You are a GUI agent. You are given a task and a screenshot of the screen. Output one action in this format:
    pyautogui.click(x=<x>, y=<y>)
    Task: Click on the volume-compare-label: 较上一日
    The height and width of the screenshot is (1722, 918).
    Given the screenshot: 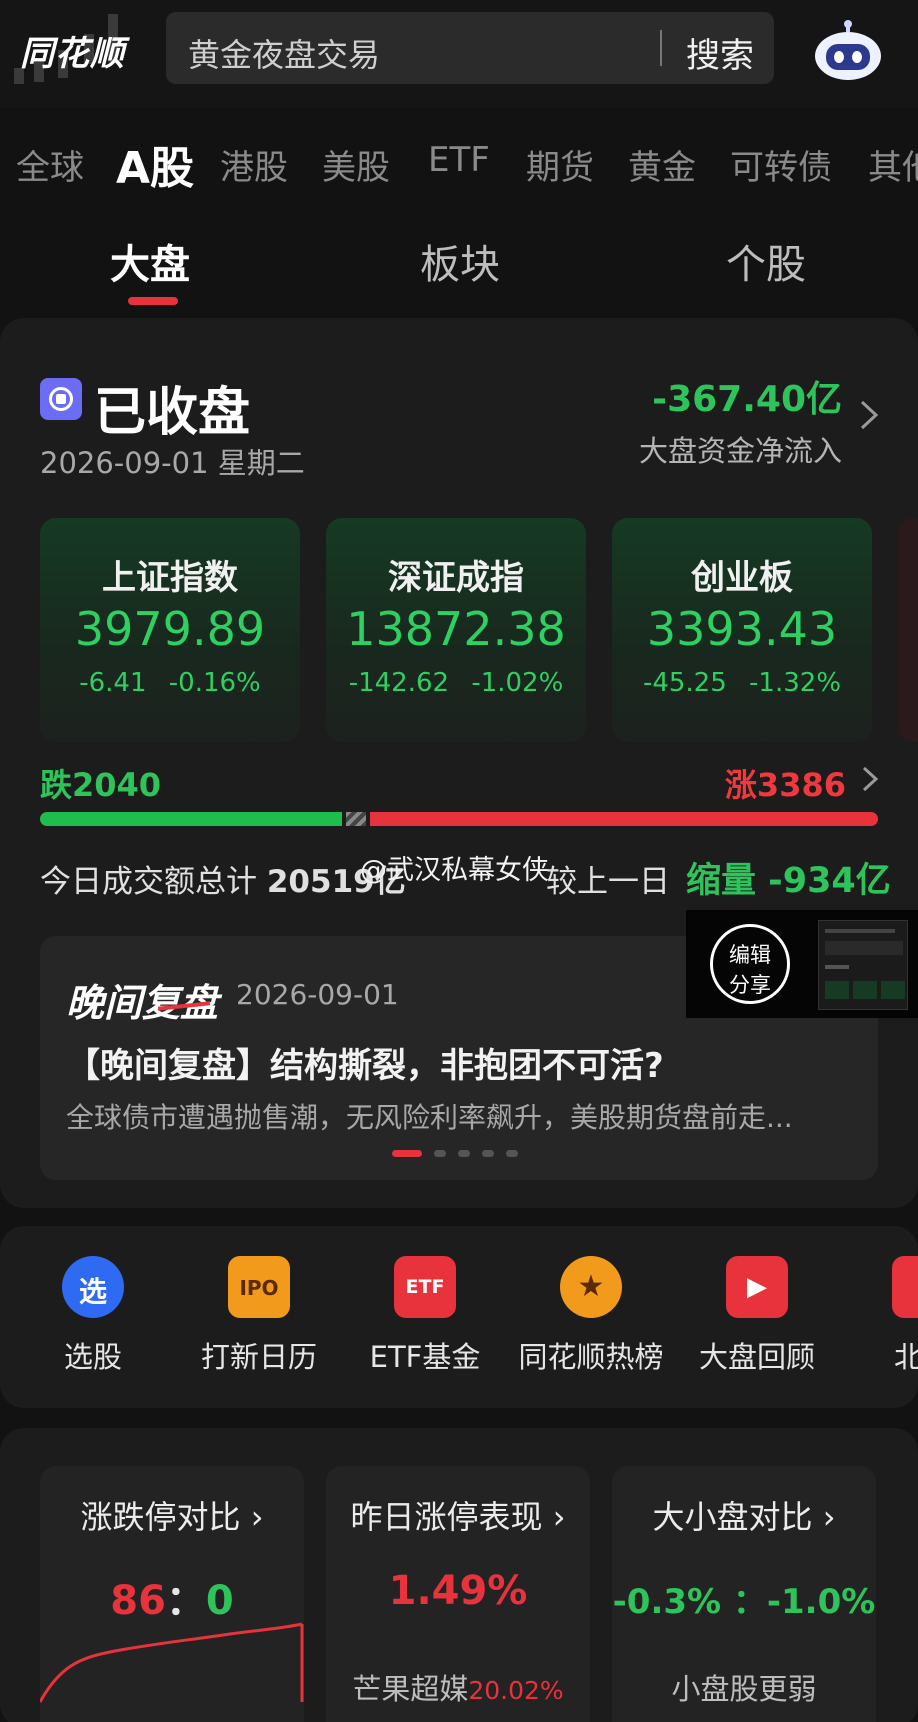 What is the action you would take?
    pyautogui.click(x=608, y=882)
    